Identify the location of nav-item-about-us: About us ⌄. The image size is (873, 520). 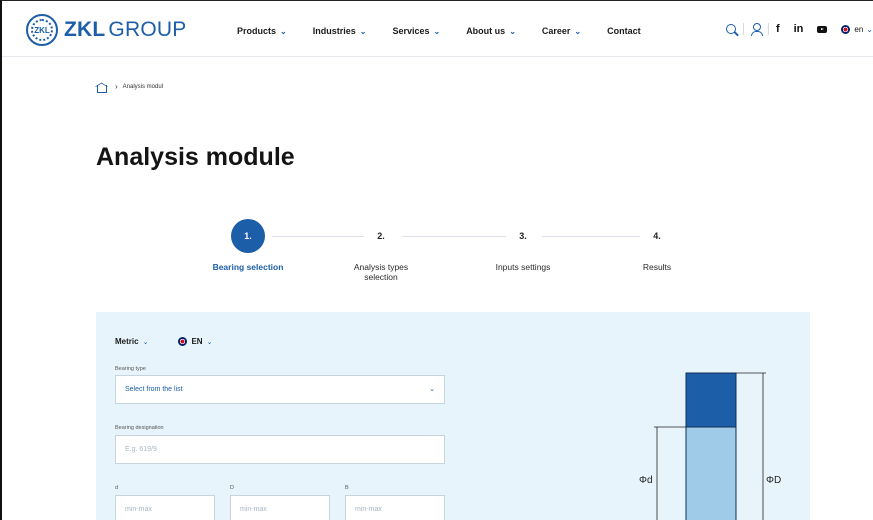
(491, 31).